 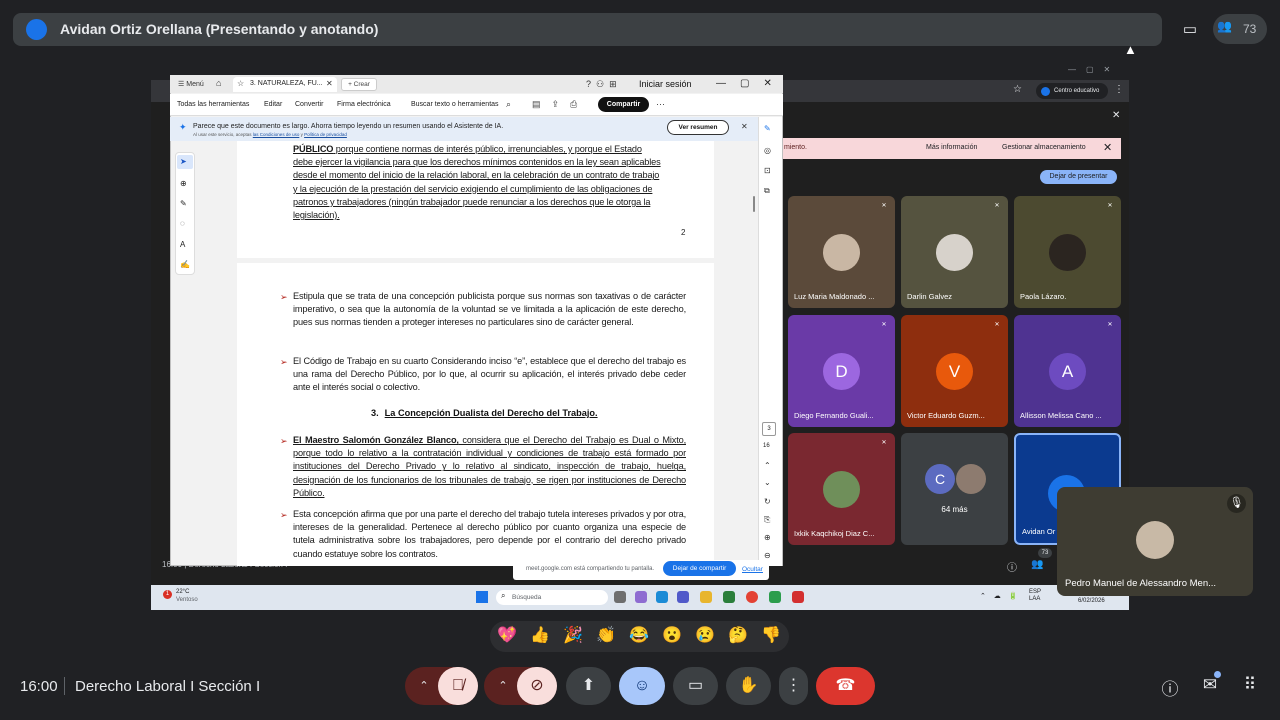 I want to click on windows-start-icon, so click(x=482, y=597).